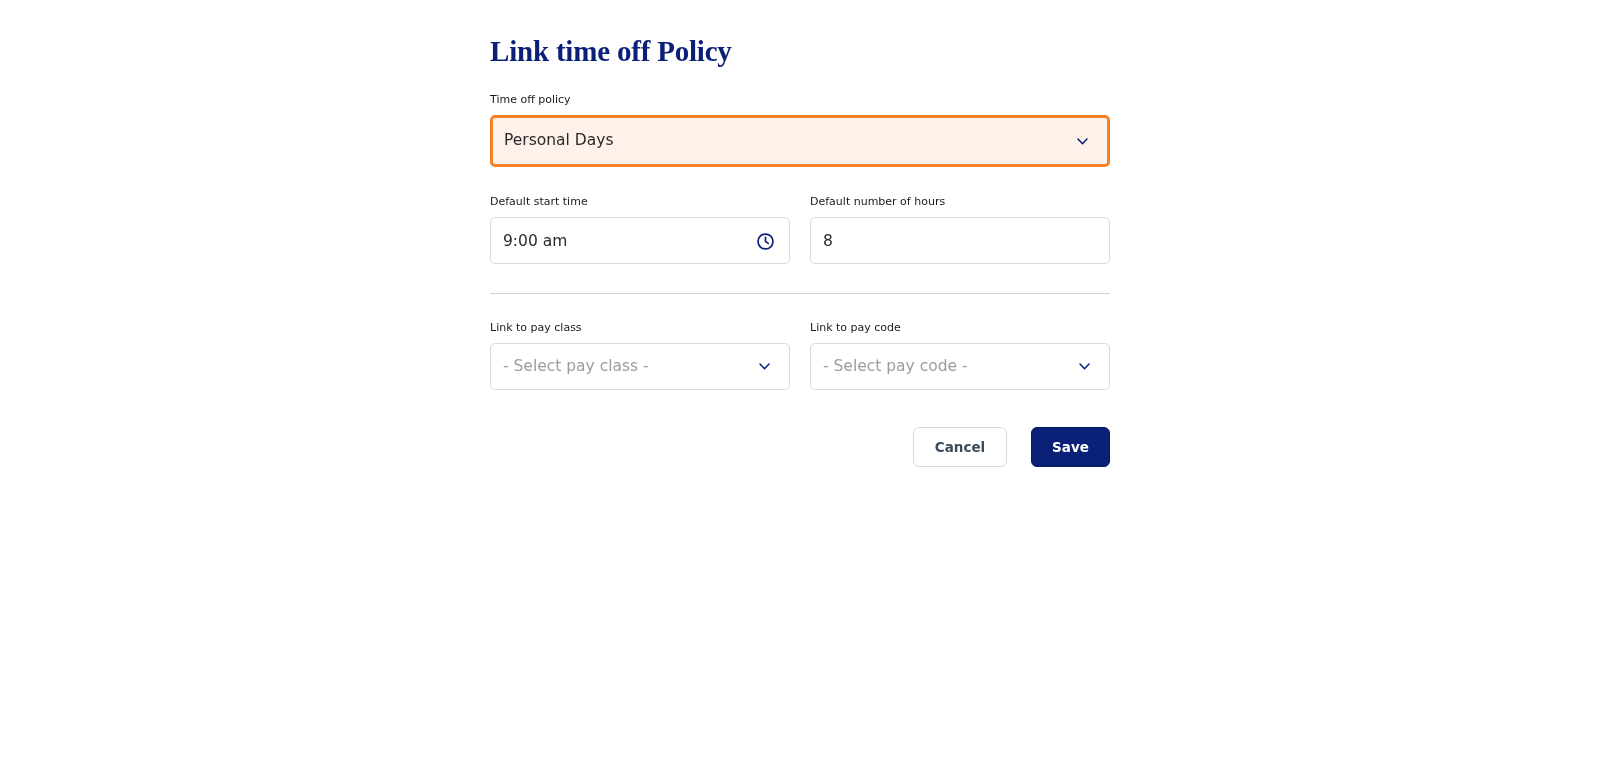 The height and width of the screenshot is (757, 1600). Describe the element at coordinates (800, 141) in the screenshot. I see `dropdown-field: Personal Days` at that location.